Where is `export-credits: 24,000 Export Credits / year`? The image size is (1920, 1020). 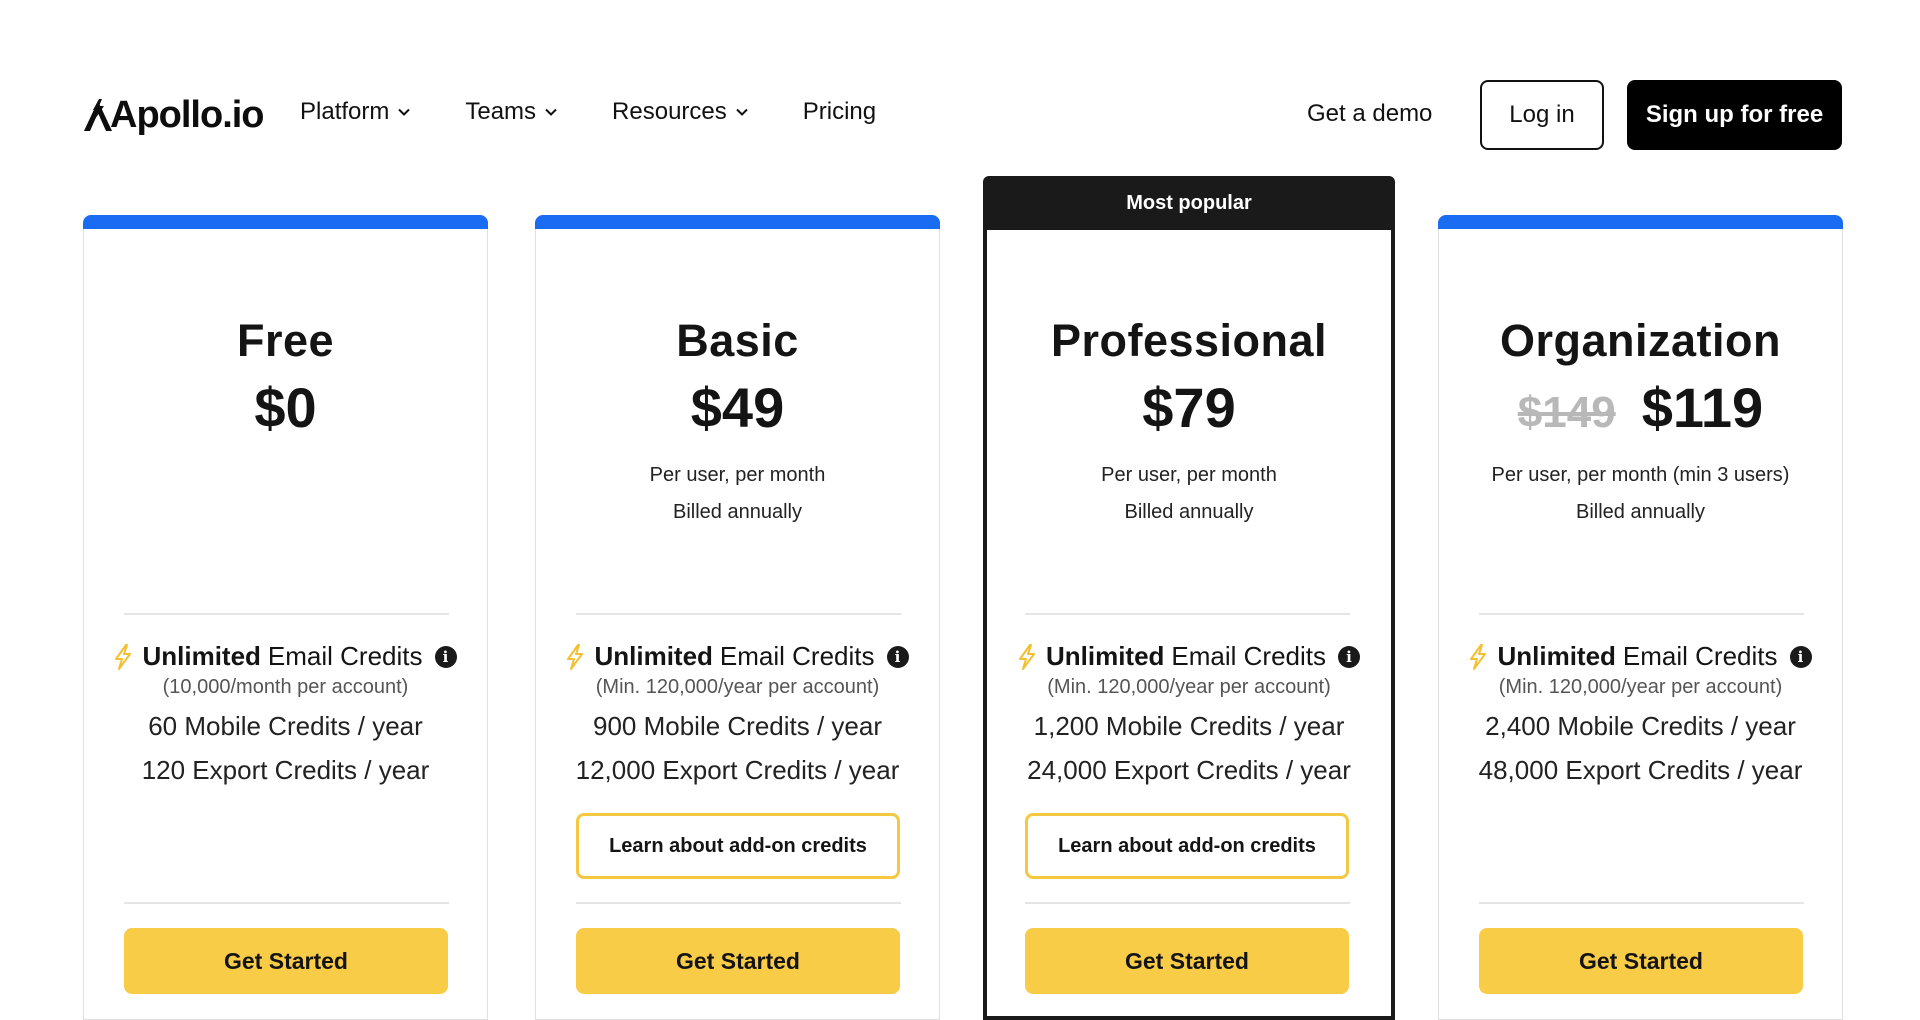 export-credits: 24,000 Export Credits / year is located at coordinates (1189, 770).